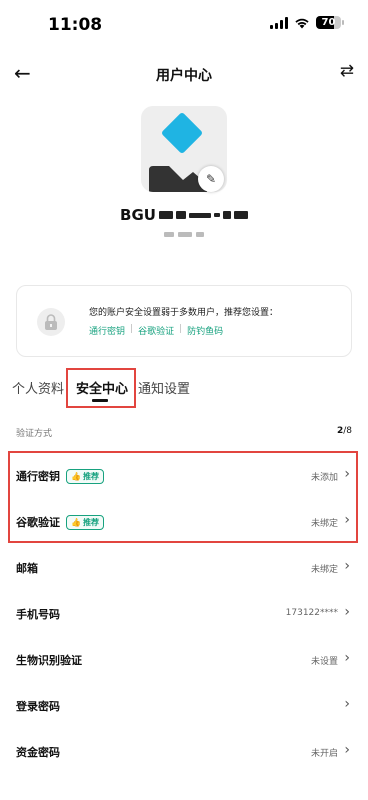 Image resolution: width=368 pixels, height=800 pixels. I want to click on verification-count: 2/8, so click(344, 431).